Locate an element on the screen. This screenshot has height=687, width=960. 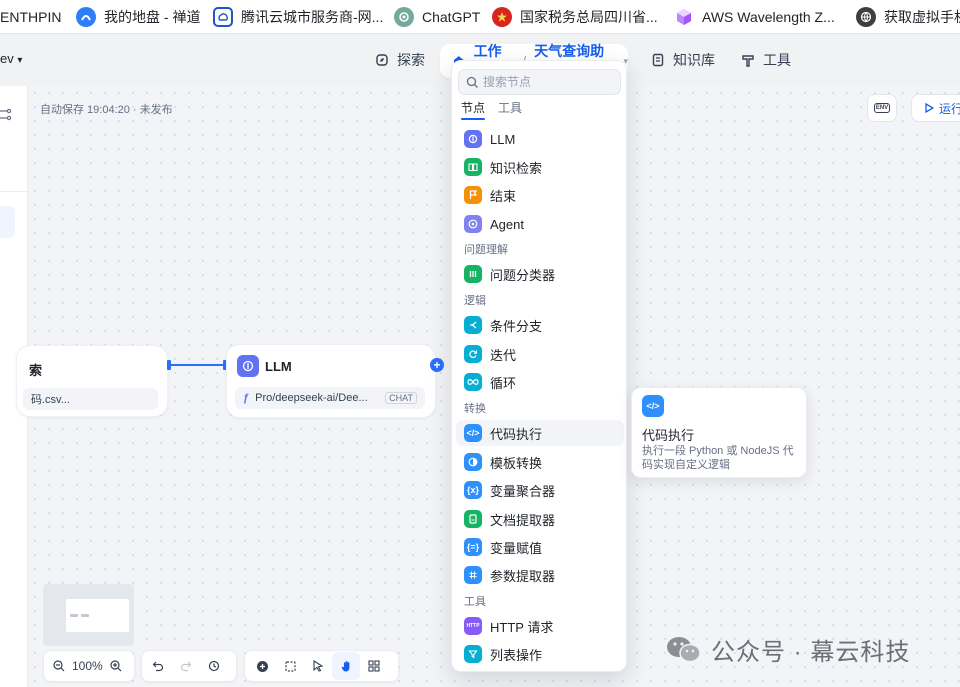
layout-icon is located at coordinates (6, 117).